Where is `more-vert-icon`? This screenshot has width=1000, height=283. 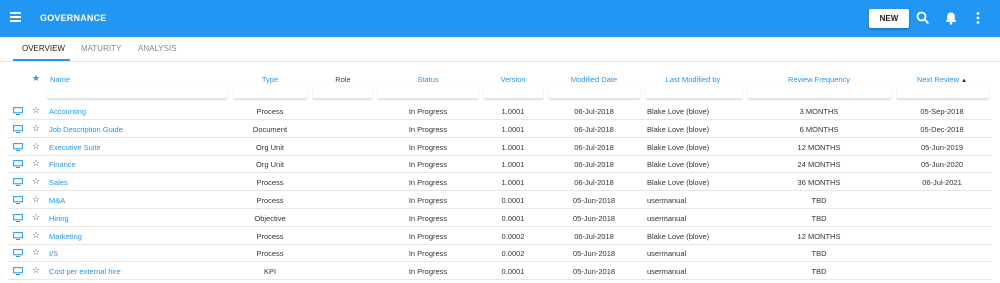
more-vert-icon is located at coordinates (978, 18).